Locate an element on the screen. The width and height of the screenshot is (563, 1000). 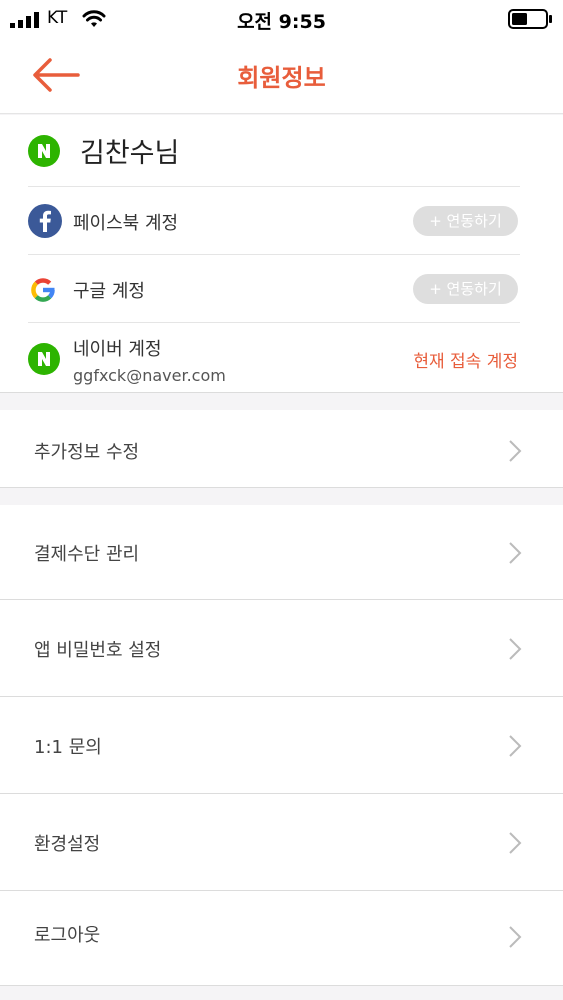
menu-item-settings: 환경설정 is located at coordinates (281, 842).